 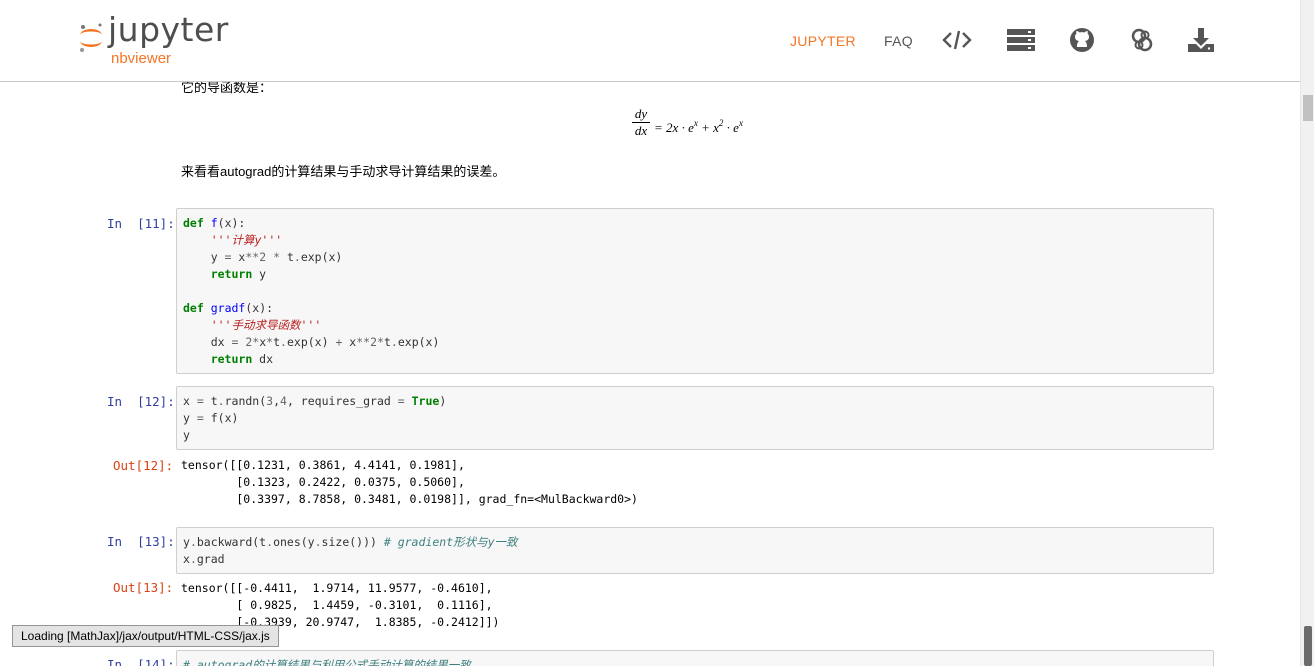 What do you see at coordinates (1021, 40) in the screenshot?
I see `server-icon` at bounding box center [1021, 40].